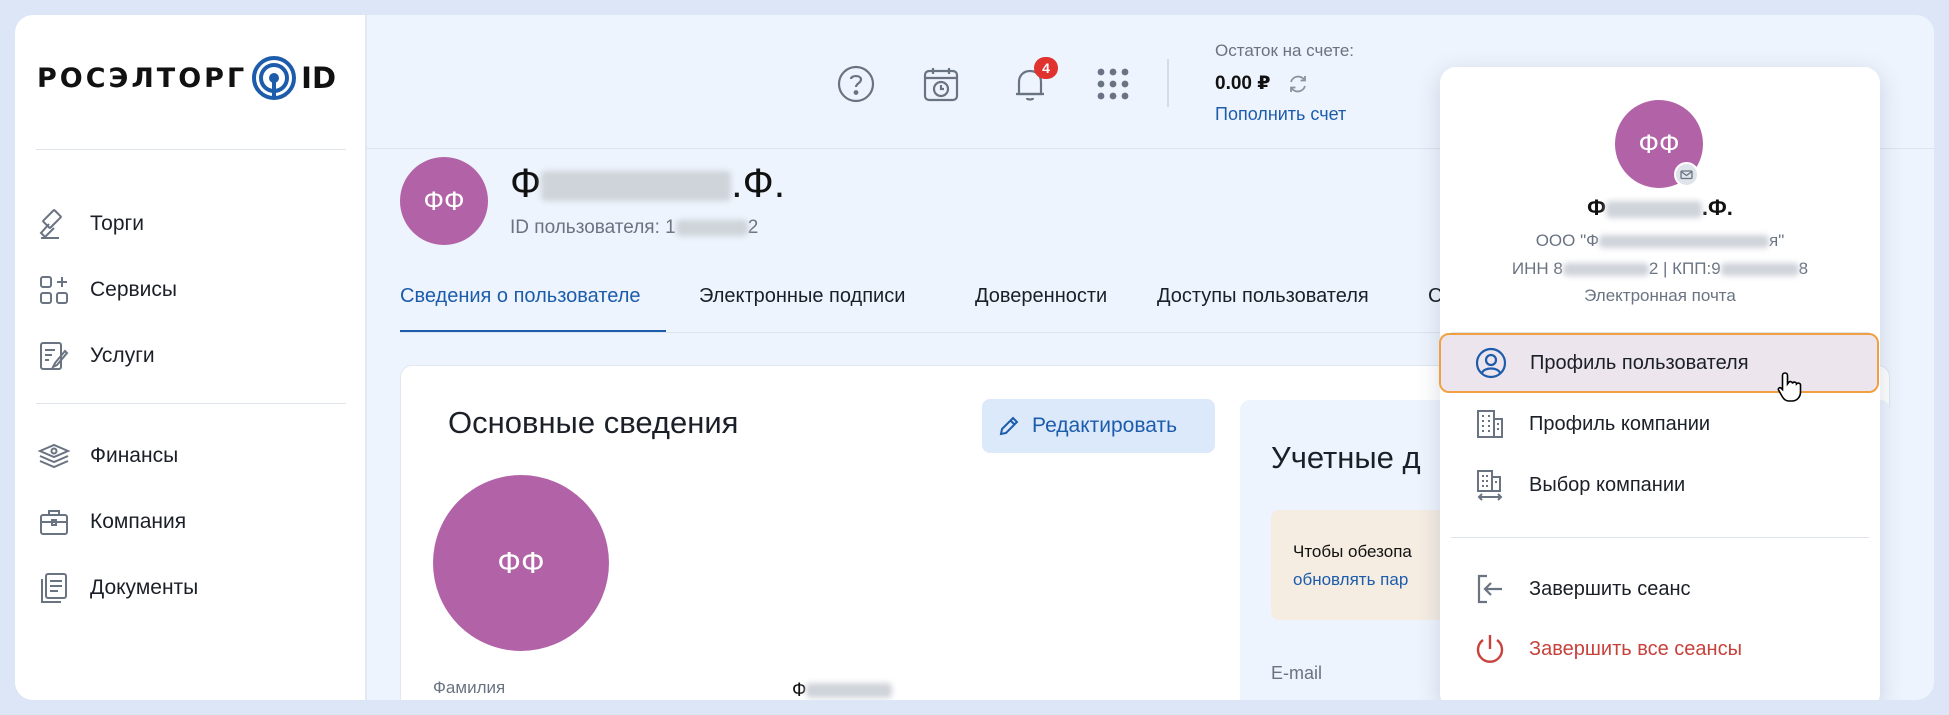  I want to click on sidebar-item-label: Торги, so click(117, 223).